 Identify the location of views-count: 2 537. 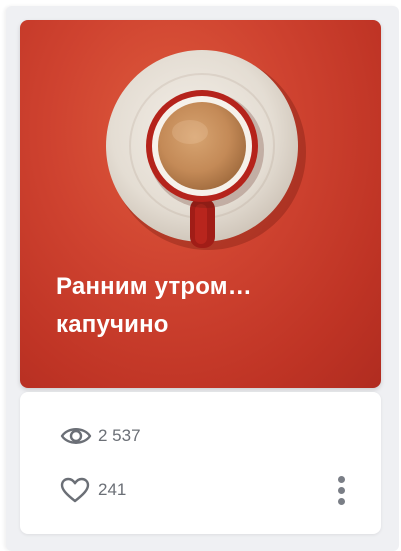
(119, 435).